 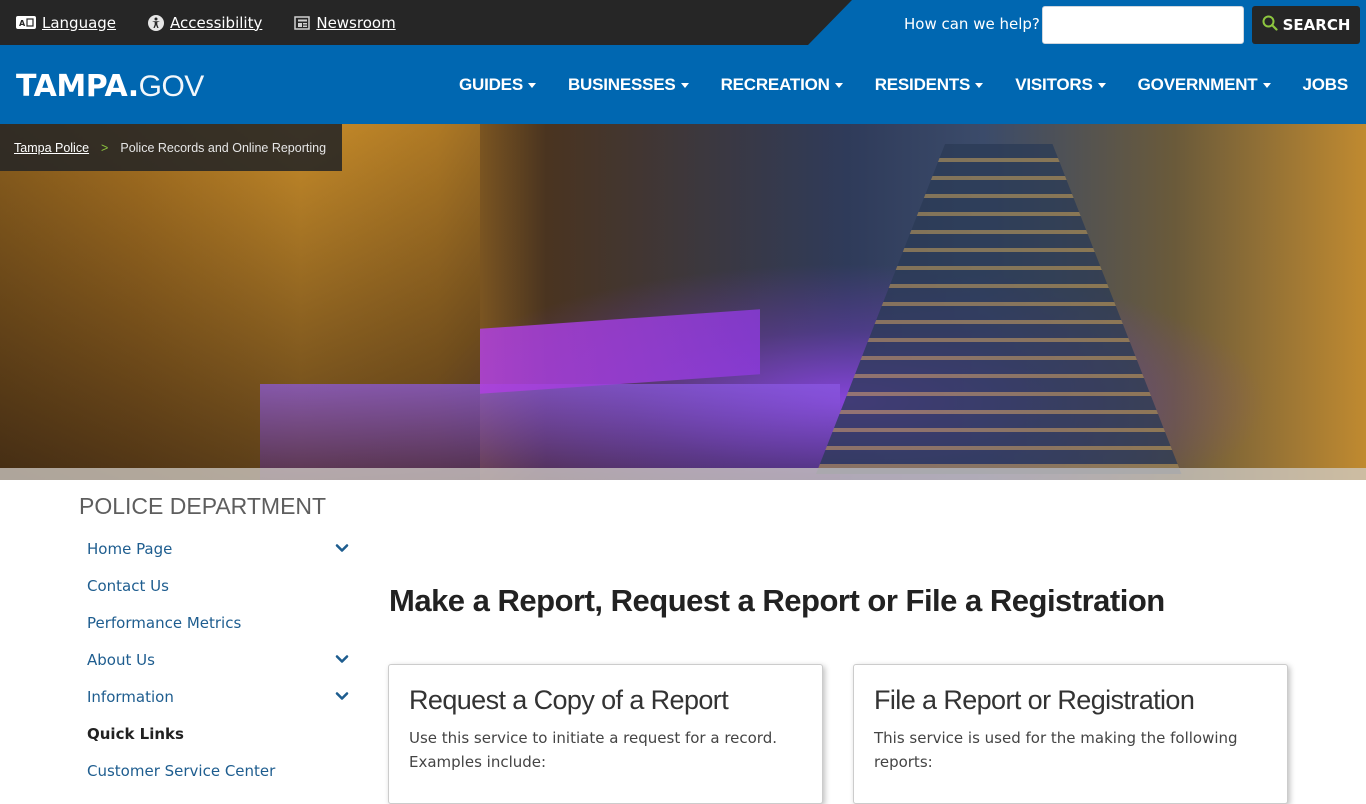 I want to click on language-label: Language, so click(x=79, y=22).